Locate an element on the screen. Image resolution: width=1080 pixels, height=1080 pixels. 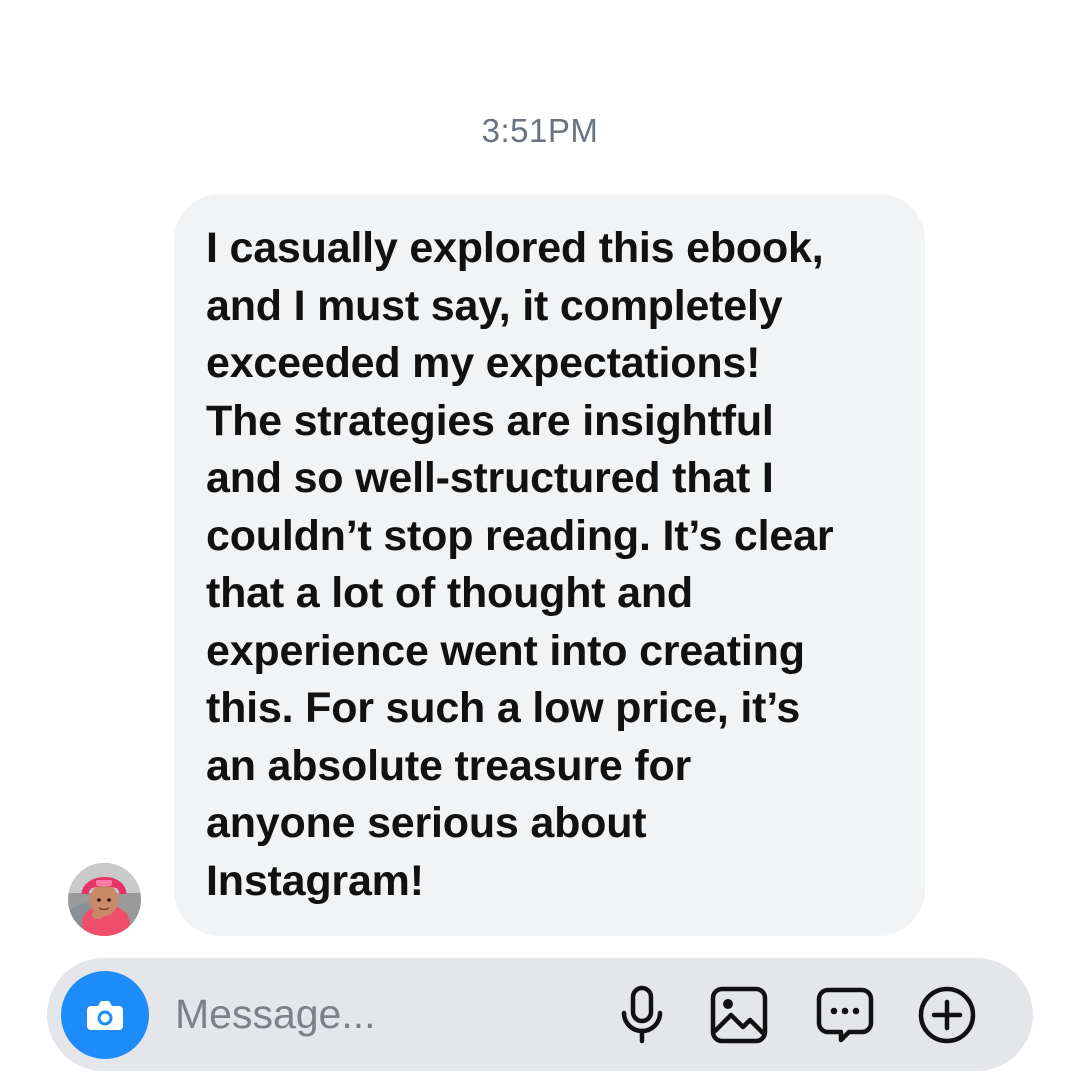
plus-icon is located at coordinates (947, 1015).